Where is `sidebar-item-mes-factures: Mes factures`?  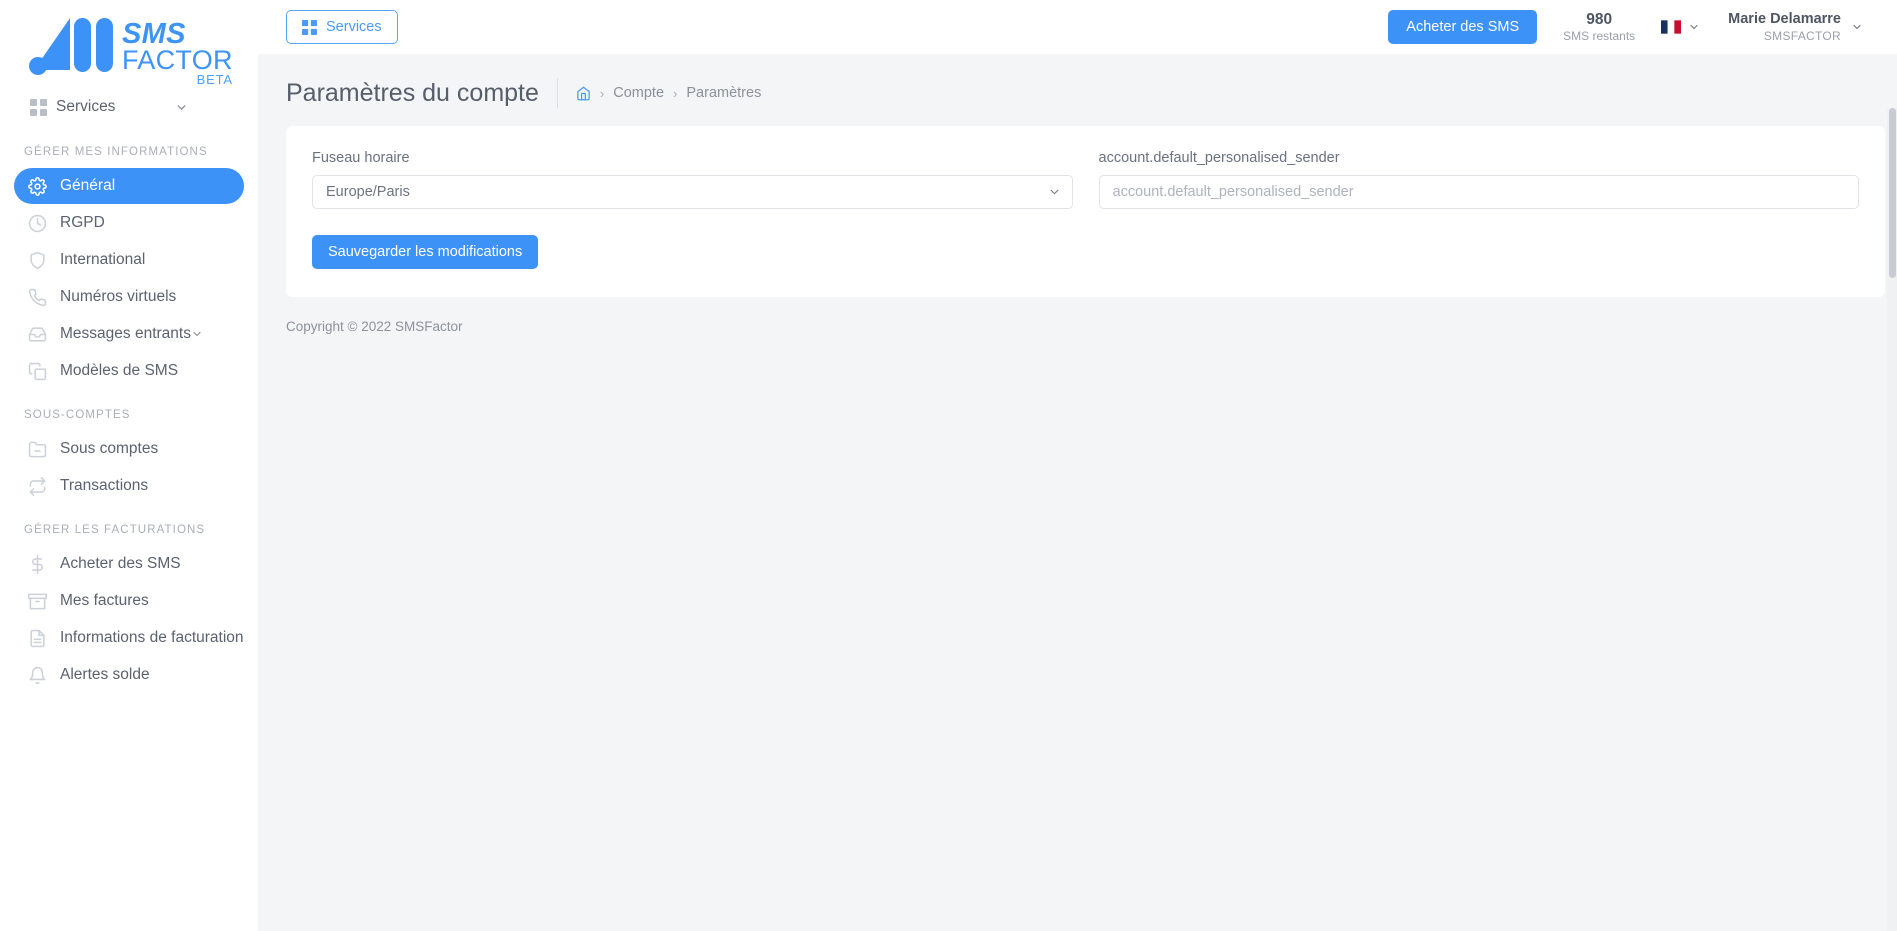 sidebar-item-mes-factures: Mes factures is located at coordinates (129, 601).